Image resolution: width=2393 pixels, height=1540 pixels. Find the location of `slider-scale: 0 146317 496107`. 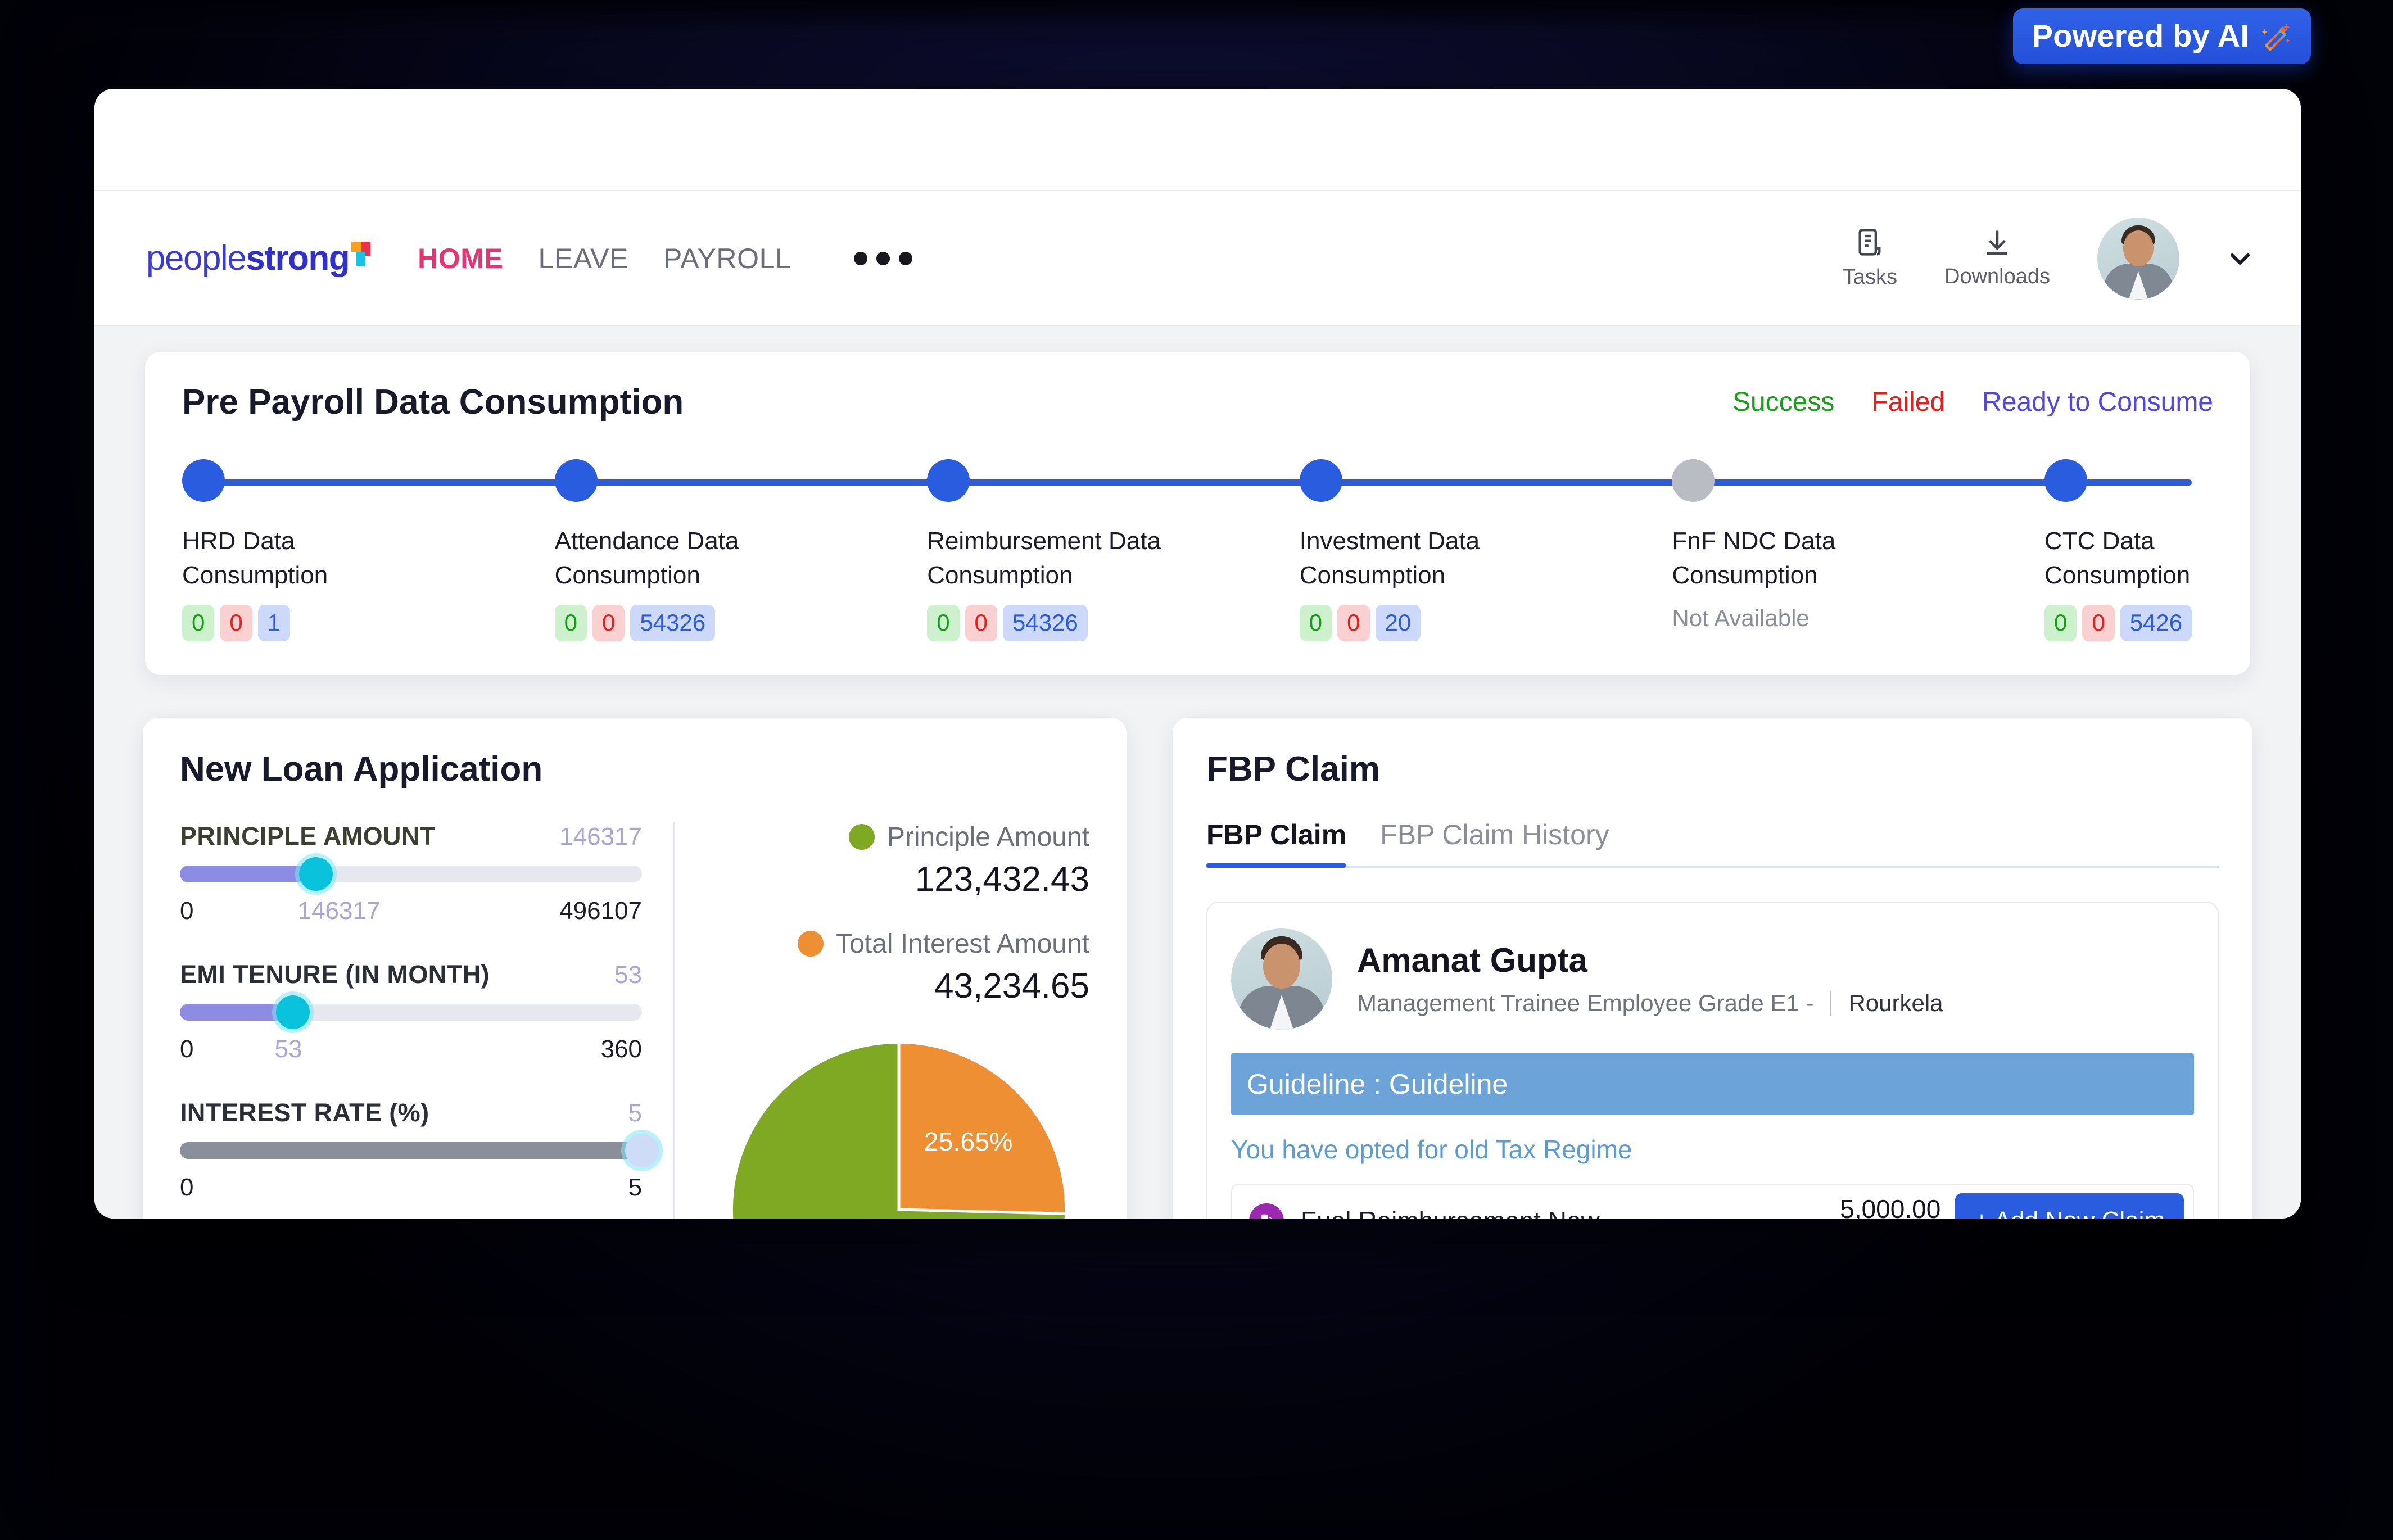

slider-scale: 0 146317 496107 is located at coordinates (411, 911).